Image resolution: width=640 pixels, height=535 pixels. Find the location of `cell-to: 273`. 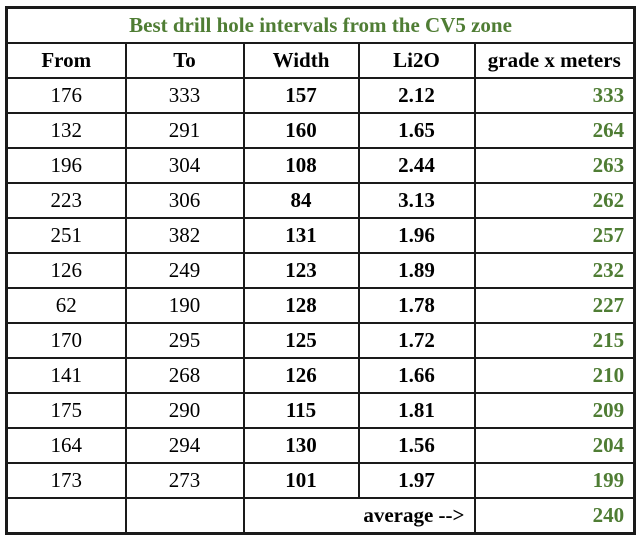

cell-to: 273 is located at coordinates (184, 480).